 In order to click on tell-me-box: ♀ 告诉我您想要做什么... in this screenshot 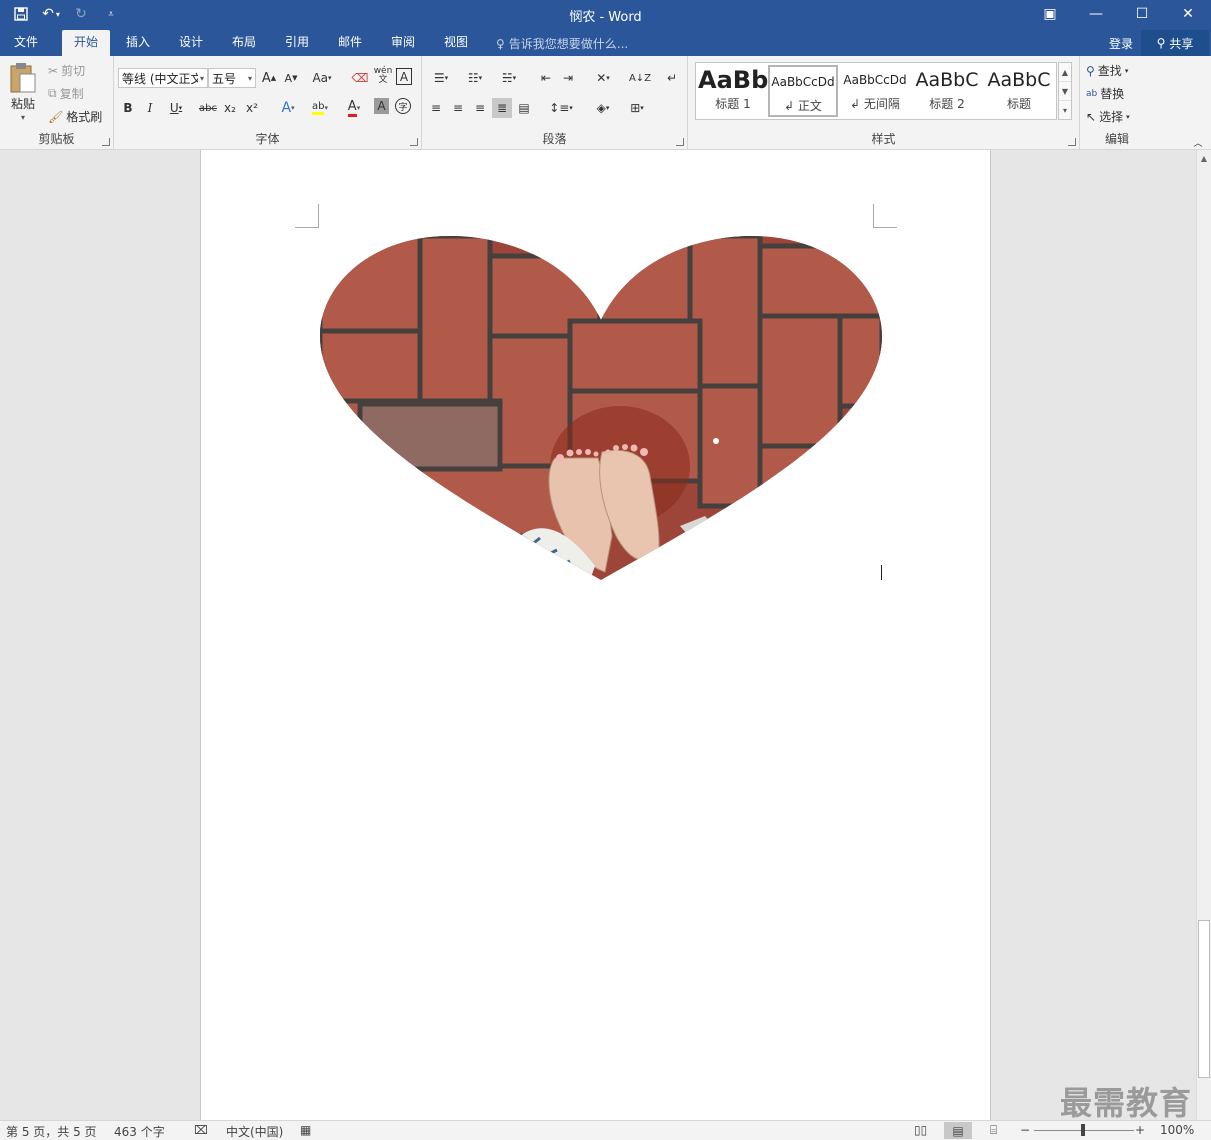, I will do `click(562, 43)`.